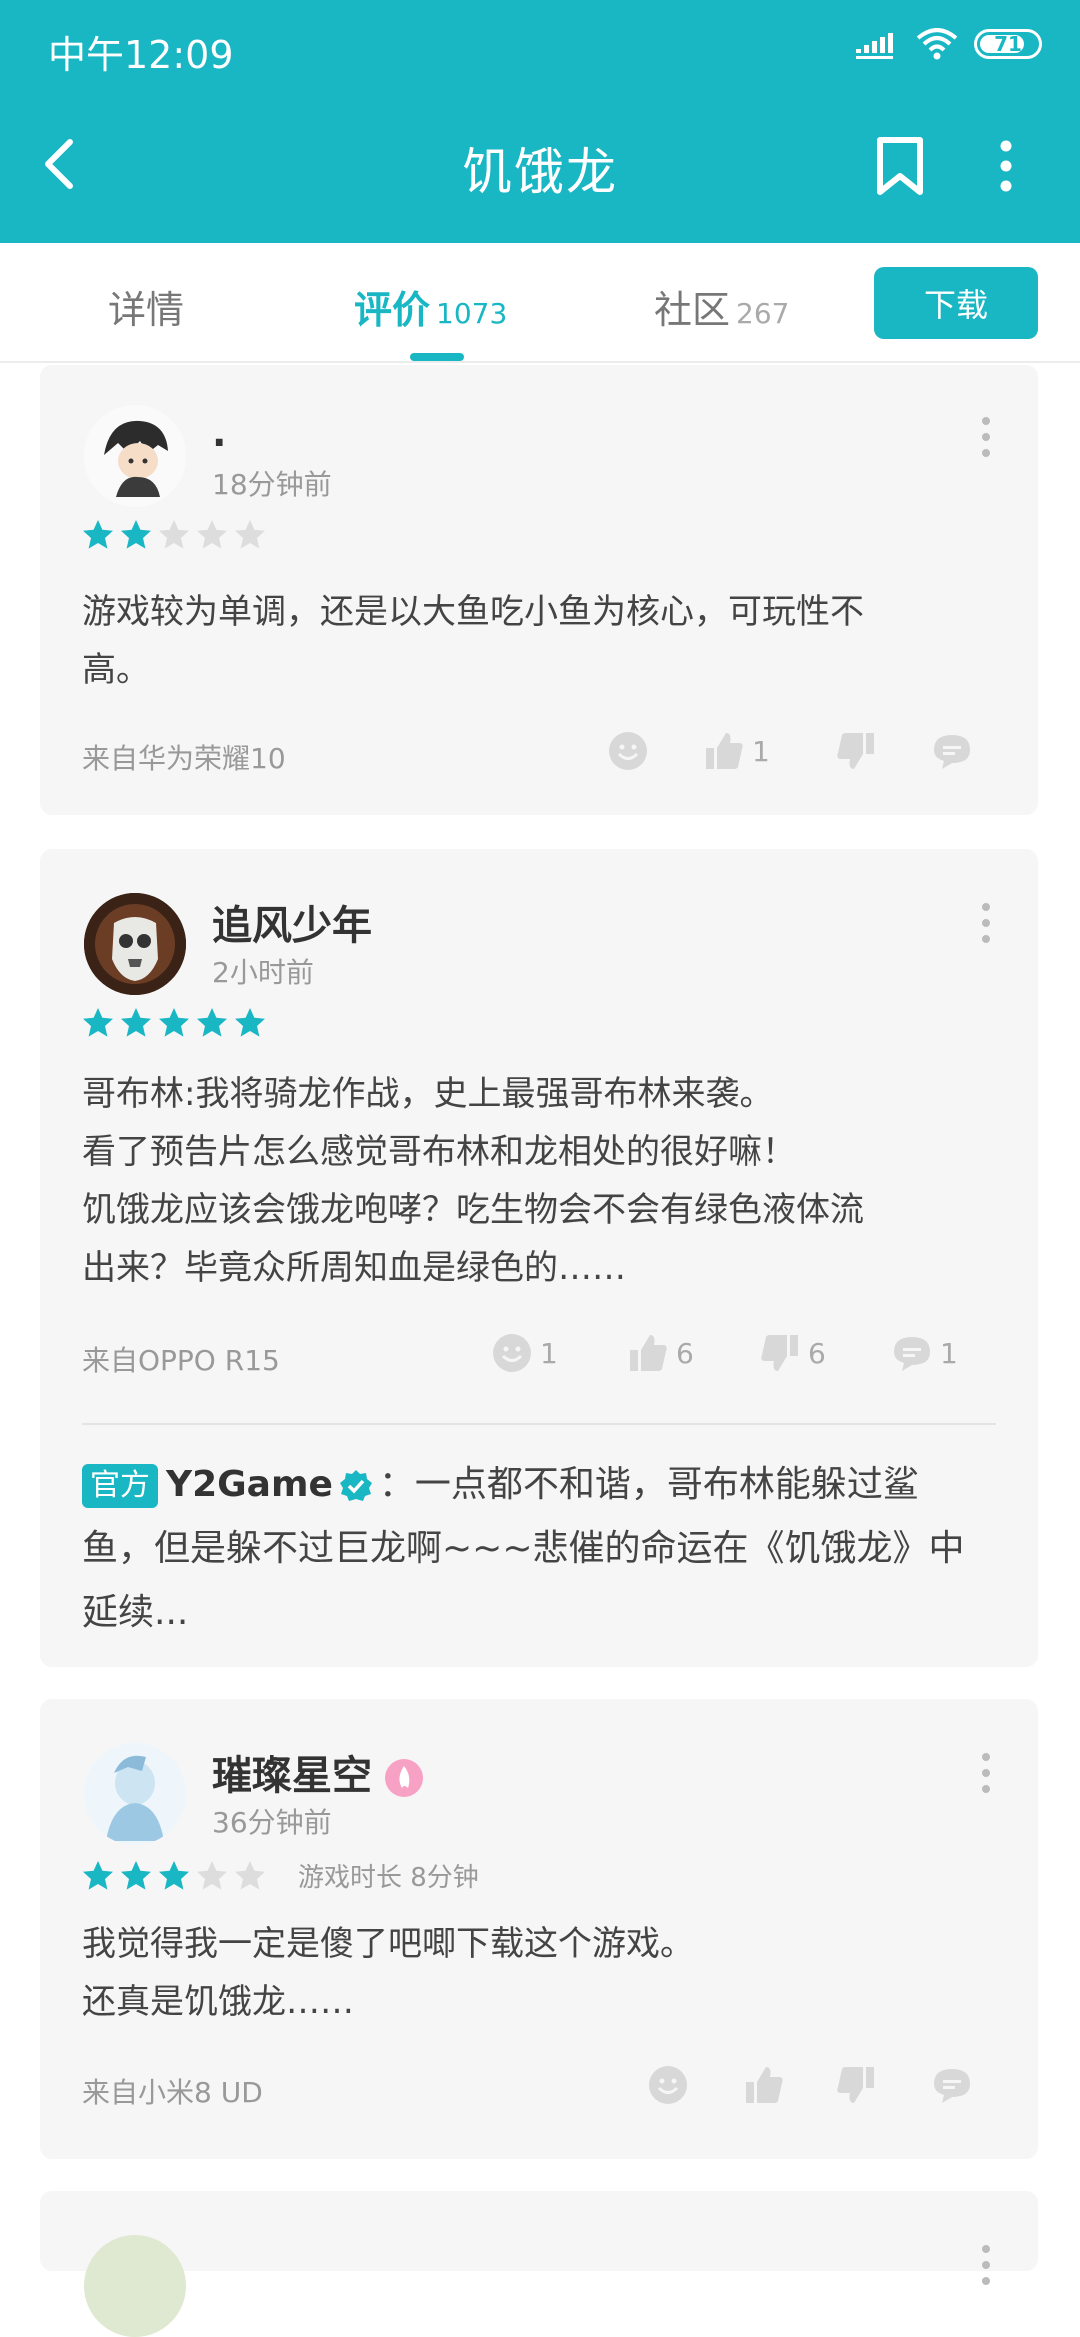  Describe the element at coordinates (437, 357) in the screenshot. I see `active-tab-indicator` at that location.